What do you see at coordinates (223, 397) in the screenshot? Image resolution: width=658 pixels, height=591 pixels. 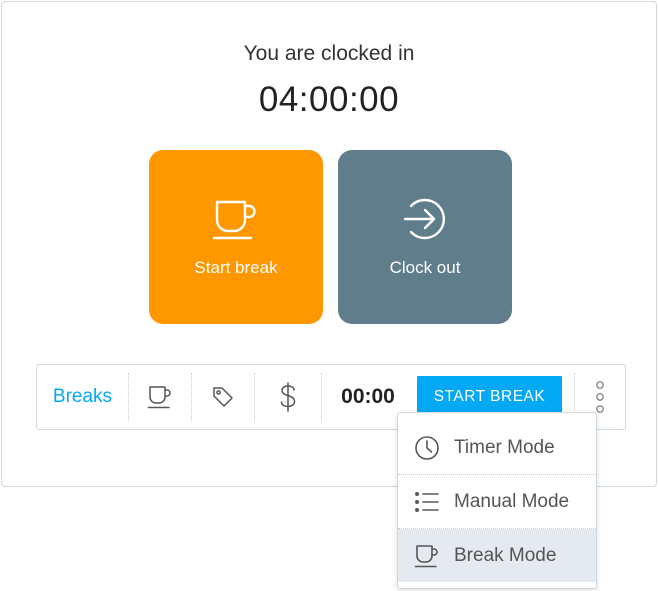 I see `tag-icon` at bounding box center [223, 397].